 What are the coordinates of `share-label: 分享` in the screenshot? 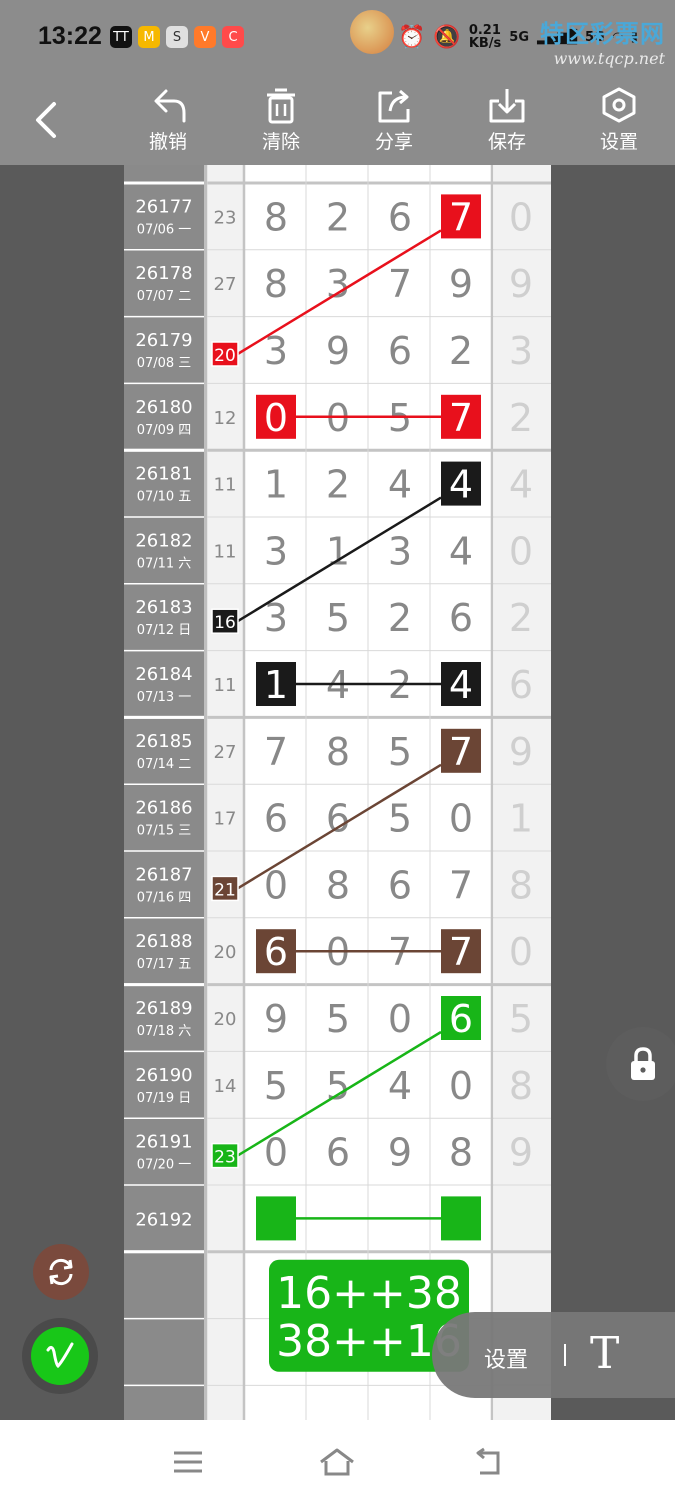 It's located at (393, 142).